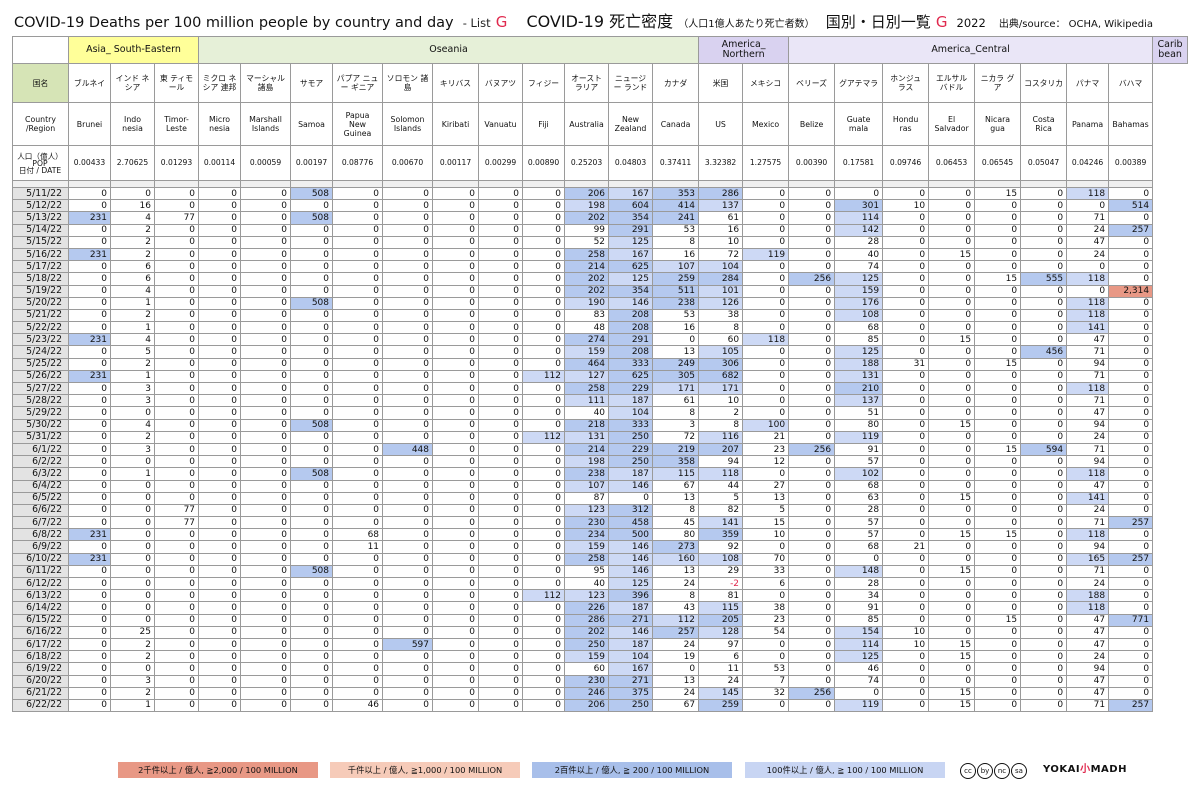 The width and height of the screenshot is (1200, 787). Describe the element at coordinates (766, 620) in the screenshot. I see `value-cell: 23` at that location.